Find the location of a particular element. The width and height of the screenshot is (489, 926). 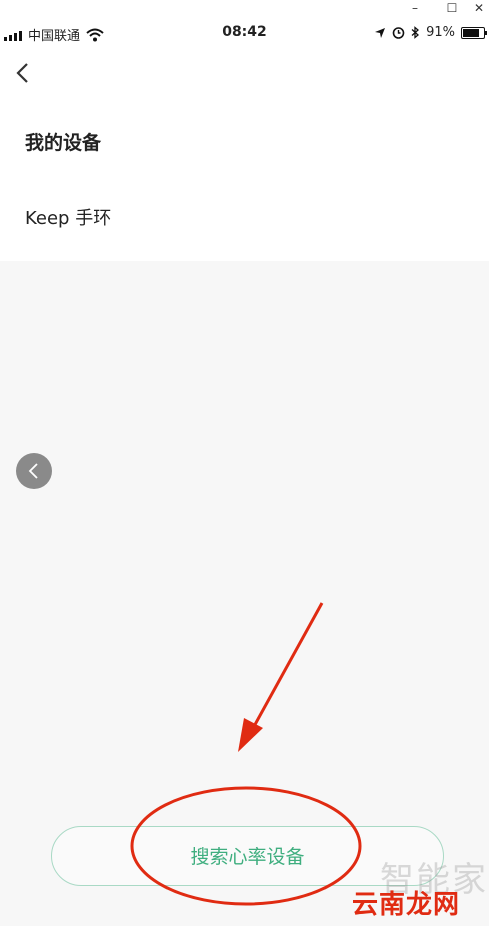

carousel-prev-button is located at coordinates (34, 471).